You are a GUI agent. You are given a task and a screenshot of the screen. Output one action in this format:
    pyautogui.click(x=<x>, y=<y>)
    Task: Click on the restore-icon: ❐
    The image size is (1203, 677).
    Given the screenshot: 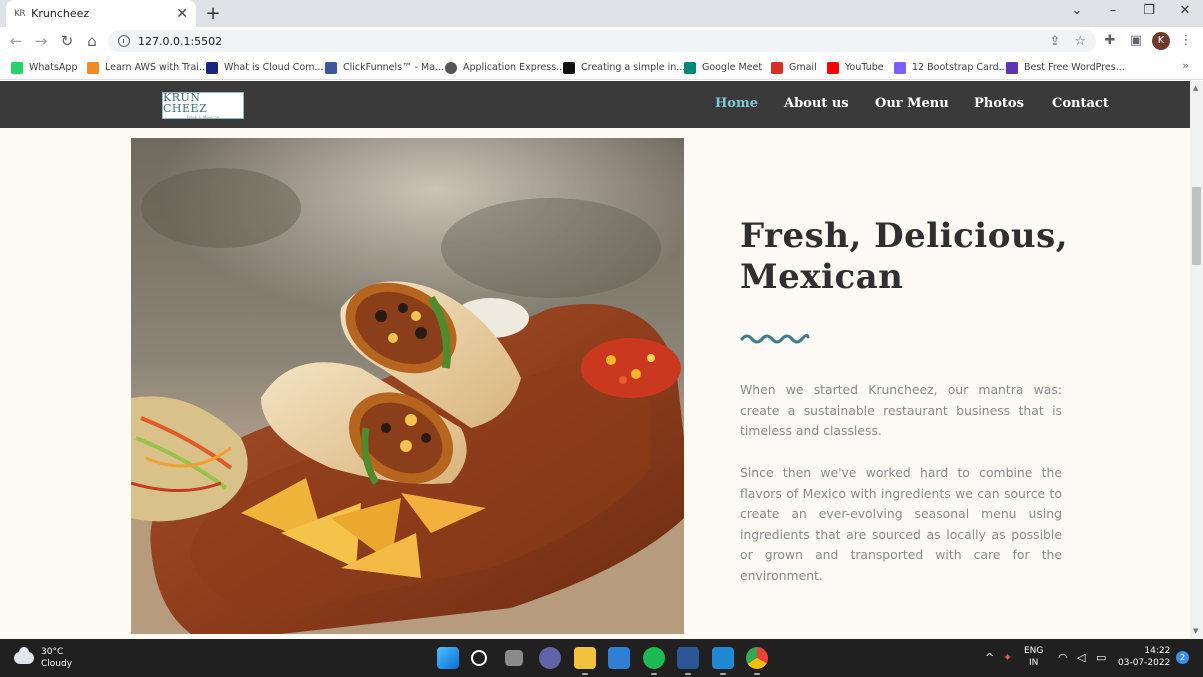 What is the action you would take?
    pyautogui.click(x=1149, y=10)
    